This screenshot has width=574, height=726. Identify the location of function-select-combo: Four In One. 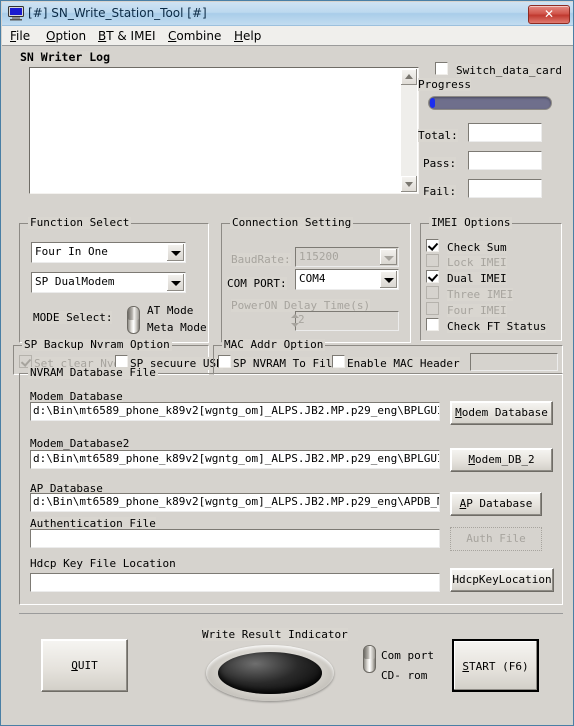
(108, 252).